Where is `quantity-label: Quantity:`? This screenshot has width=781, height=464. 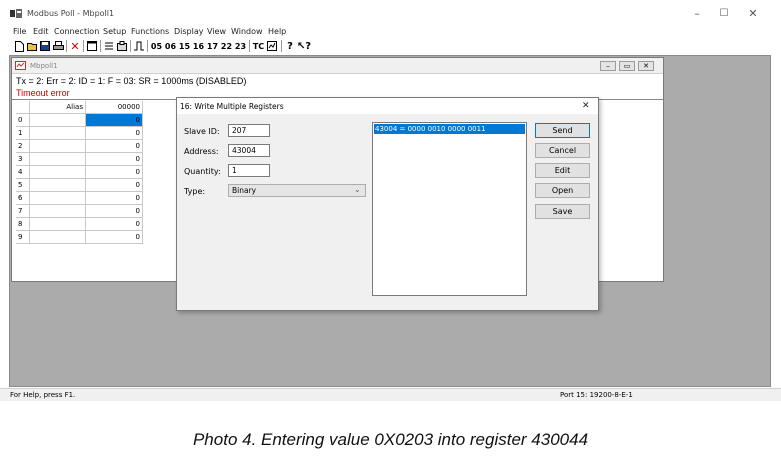 quantity-label: Quantity: is located at coordinates (202, 171).